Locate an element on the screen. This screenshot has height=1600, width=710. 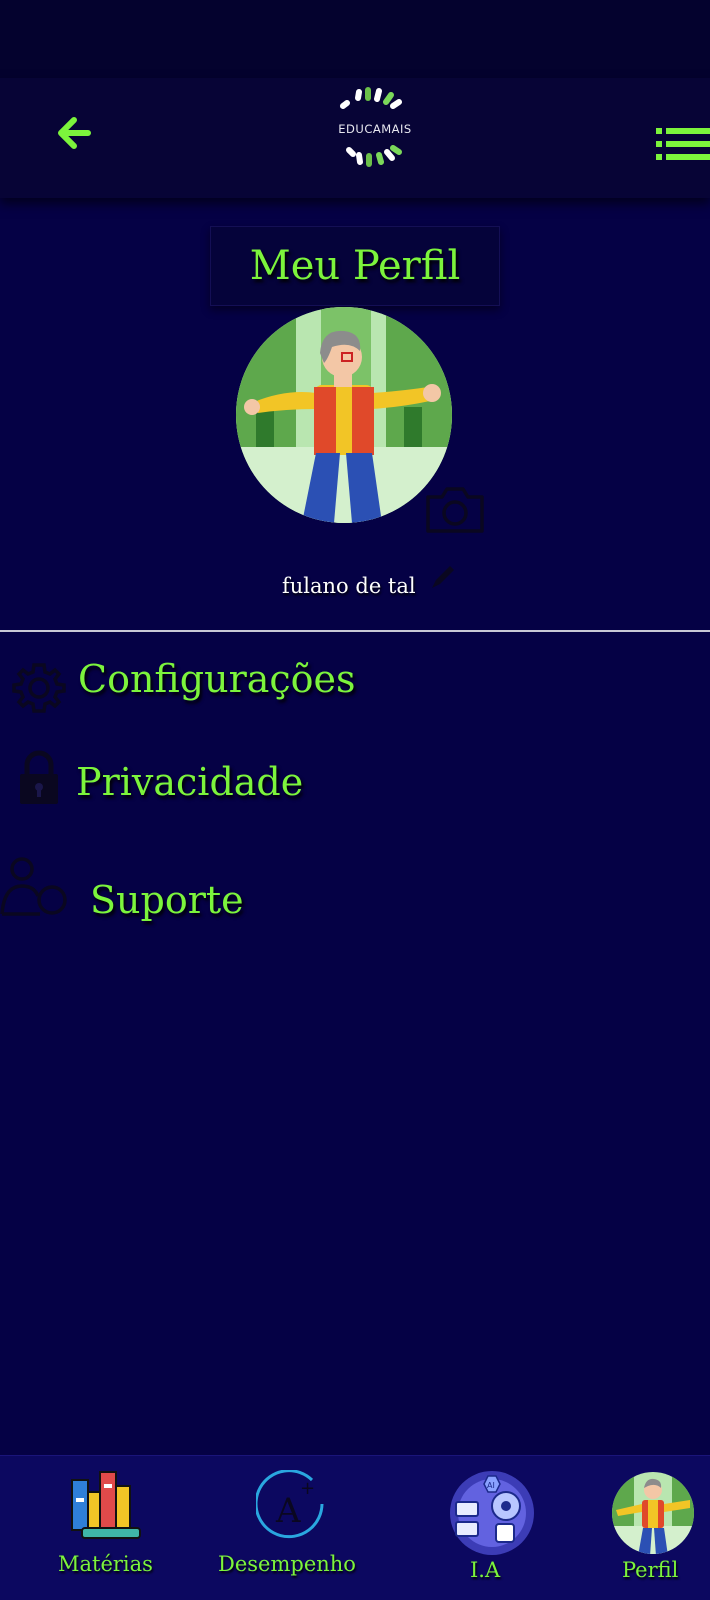
support-users-icon is located at coordinates (33, 886).